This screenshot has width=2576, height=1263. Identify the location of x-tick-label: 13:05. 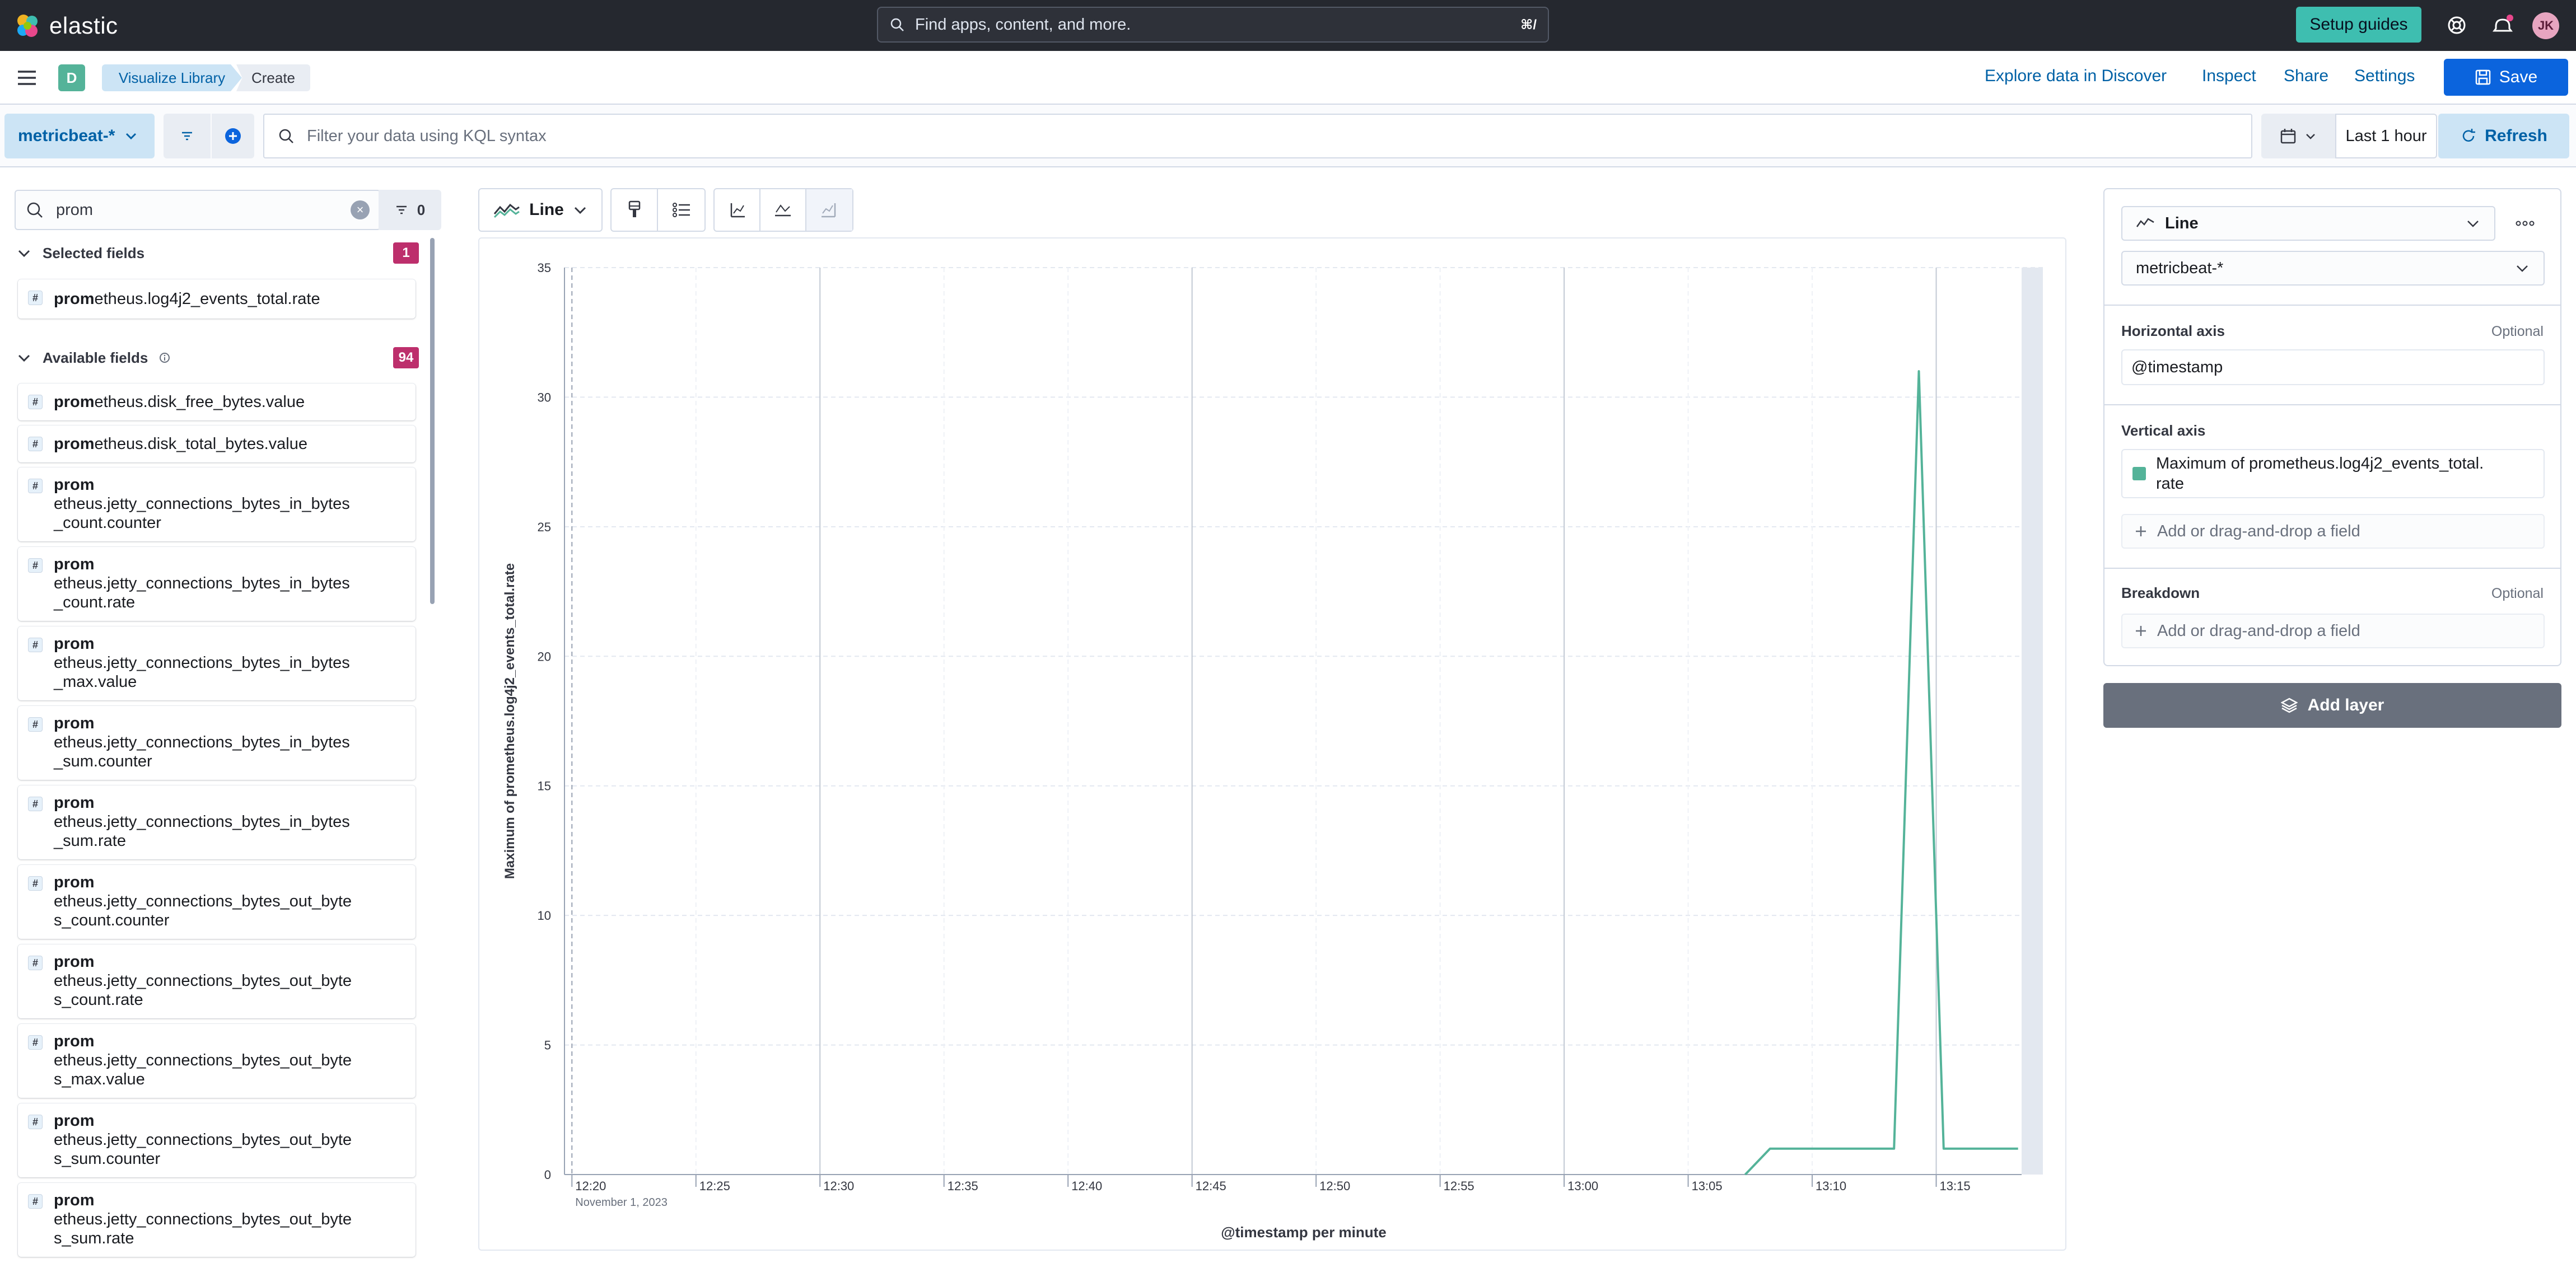
(1708, 1186).